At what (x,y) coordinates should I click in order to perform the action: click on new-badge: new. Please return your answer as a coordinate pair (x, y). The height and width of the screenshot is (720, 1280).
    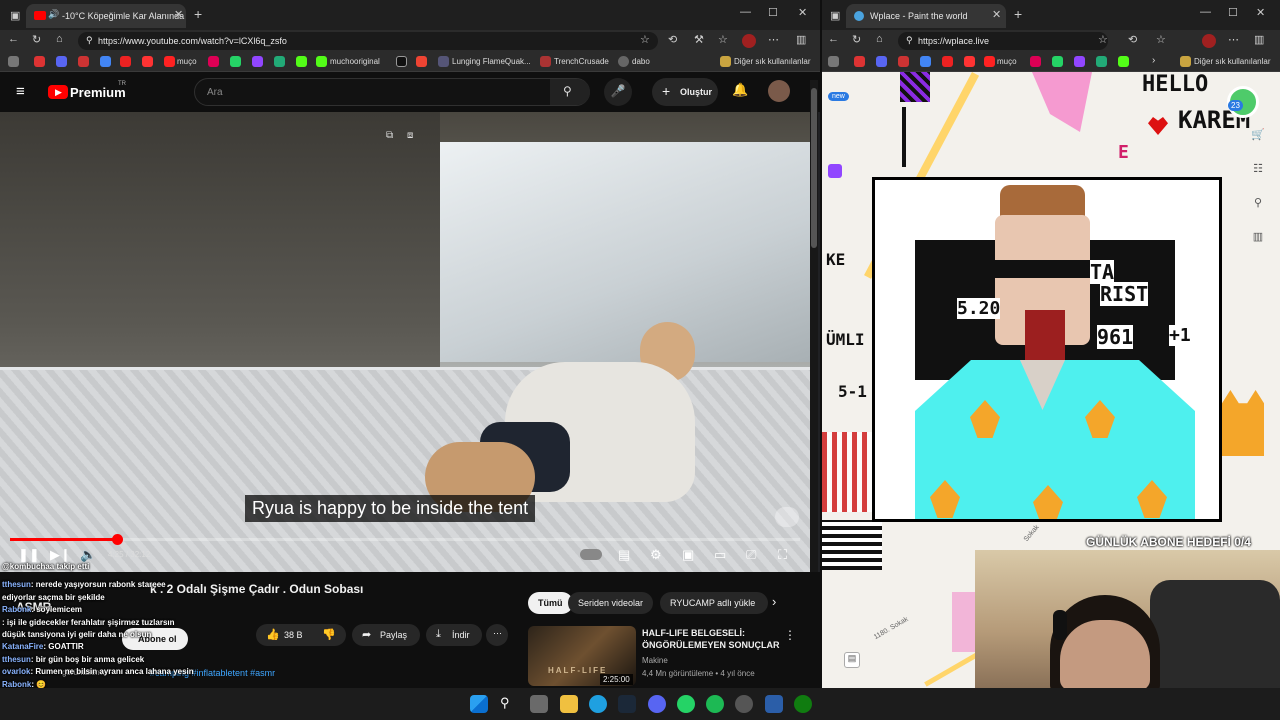
    Looking at the image, I should click on (838, 96).